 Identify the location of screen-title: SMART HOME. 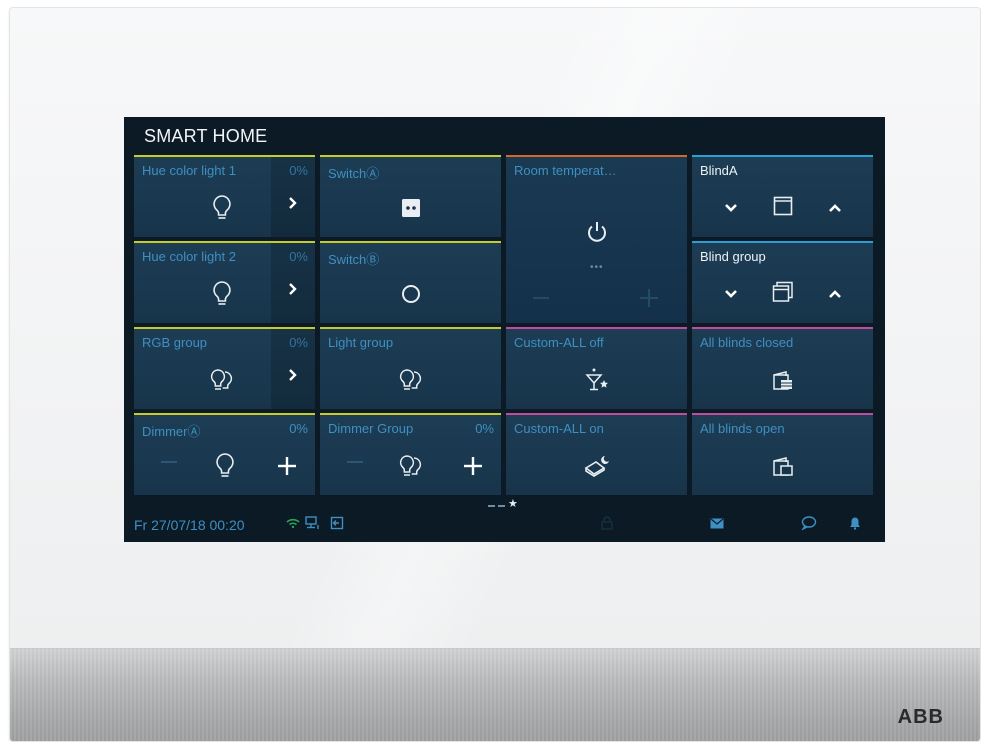
(206, 136).